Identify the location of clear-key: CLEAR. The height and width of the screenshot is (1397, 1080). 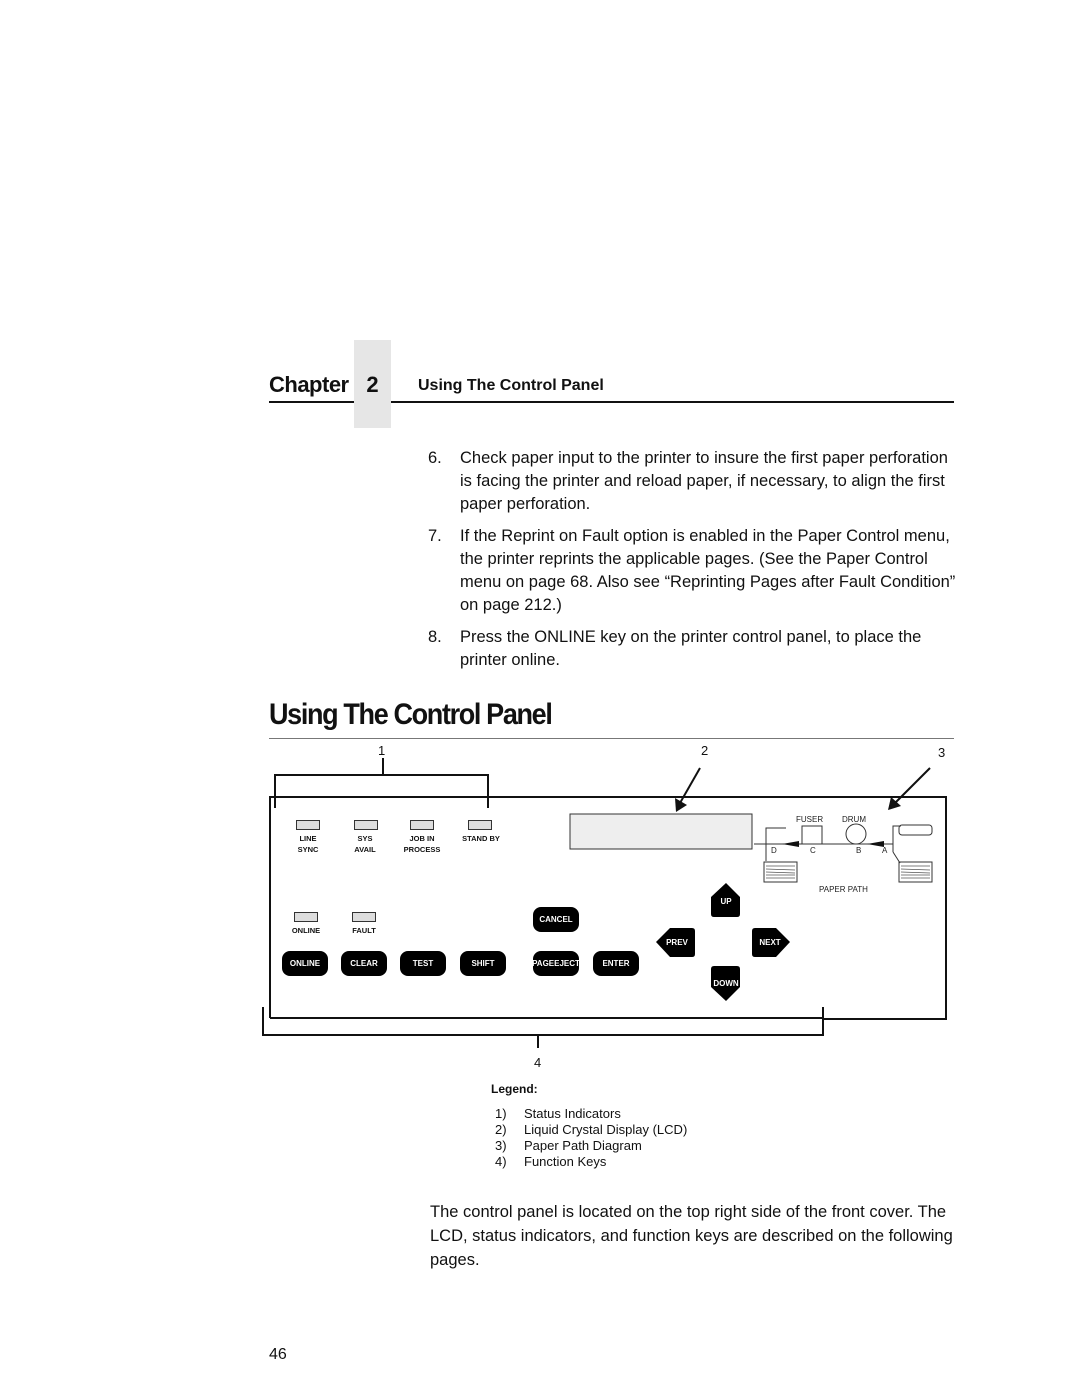
(364, 963).